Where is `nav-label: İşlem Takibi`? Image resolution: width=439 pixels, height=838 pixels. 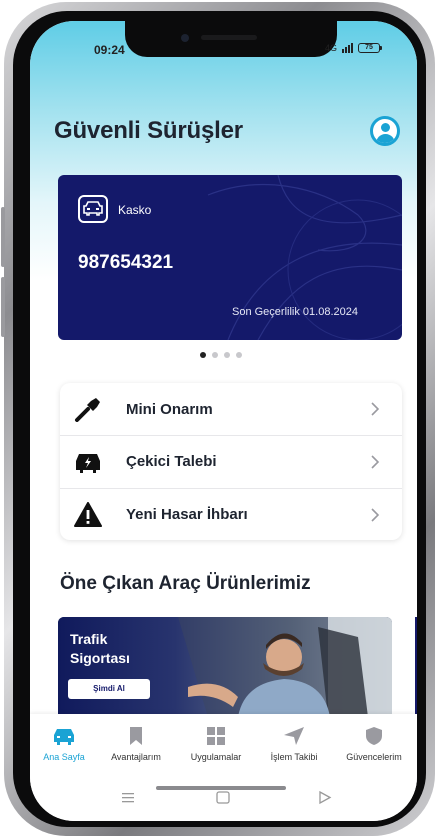
nav-label: İşlem Takibi is located at coordinates (294, 757).